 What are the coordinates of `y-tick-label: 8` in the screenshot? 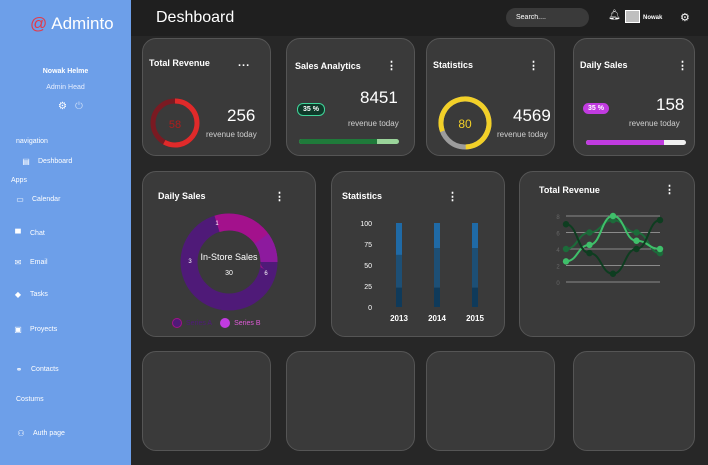 It's located at (558, 218).